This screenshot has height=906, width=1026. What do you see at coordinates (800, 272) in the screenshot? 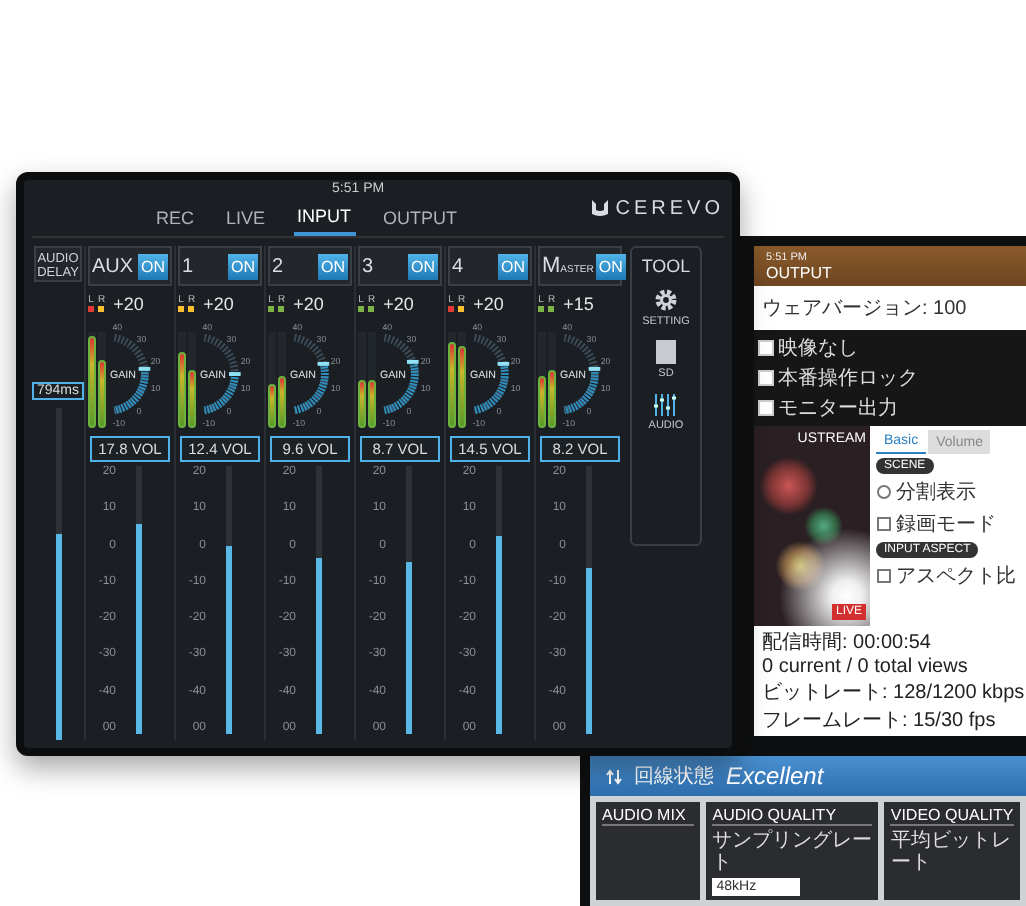
I see `screen-title: OUTPUT` at bounding box center [800, 272].